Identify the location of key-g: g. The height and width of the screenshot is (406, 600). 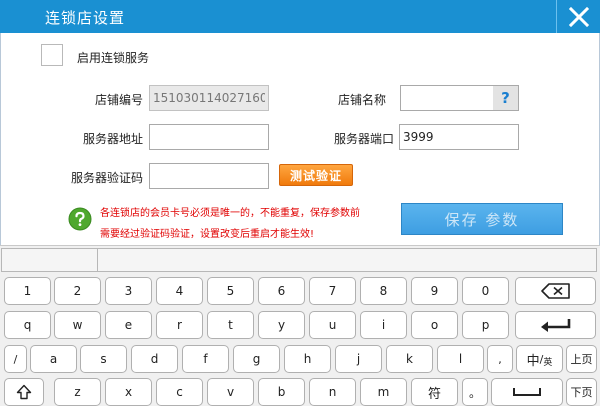
(256, 359).